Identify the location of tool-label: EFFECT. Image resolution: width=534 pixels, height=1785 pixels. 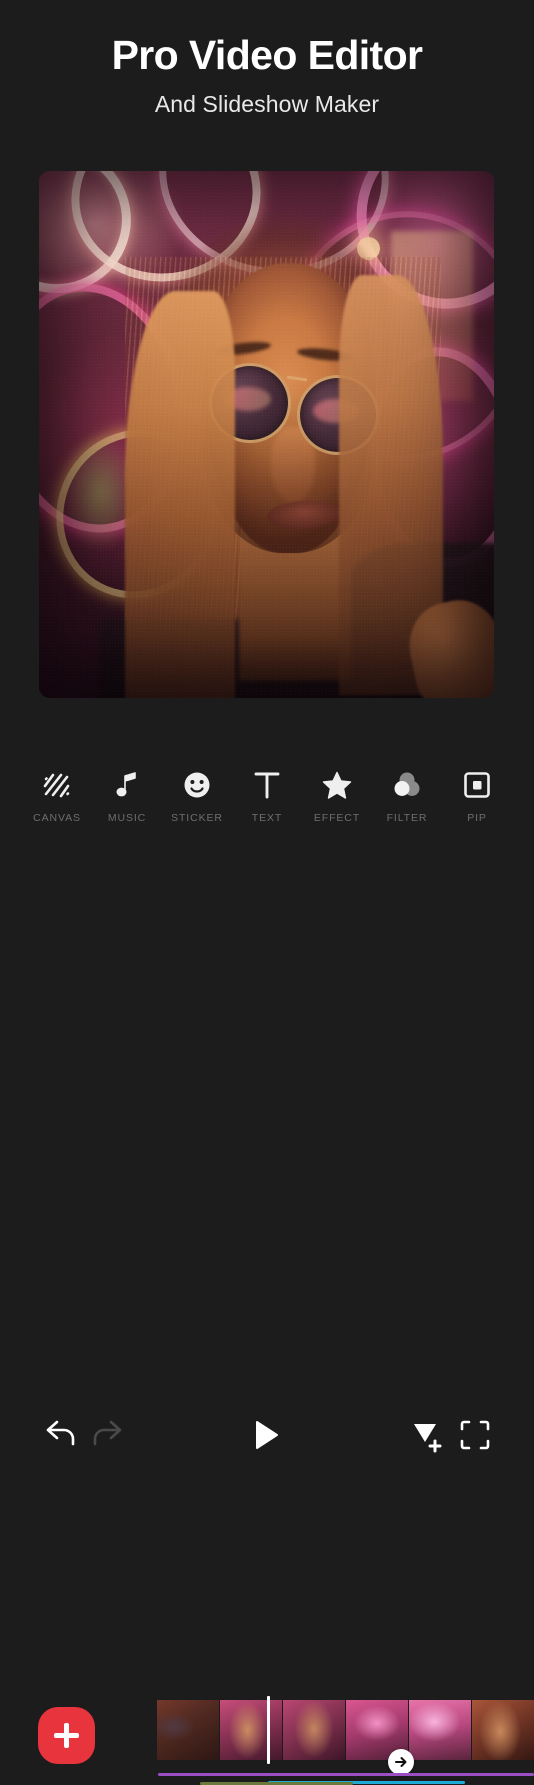
(337, 818).